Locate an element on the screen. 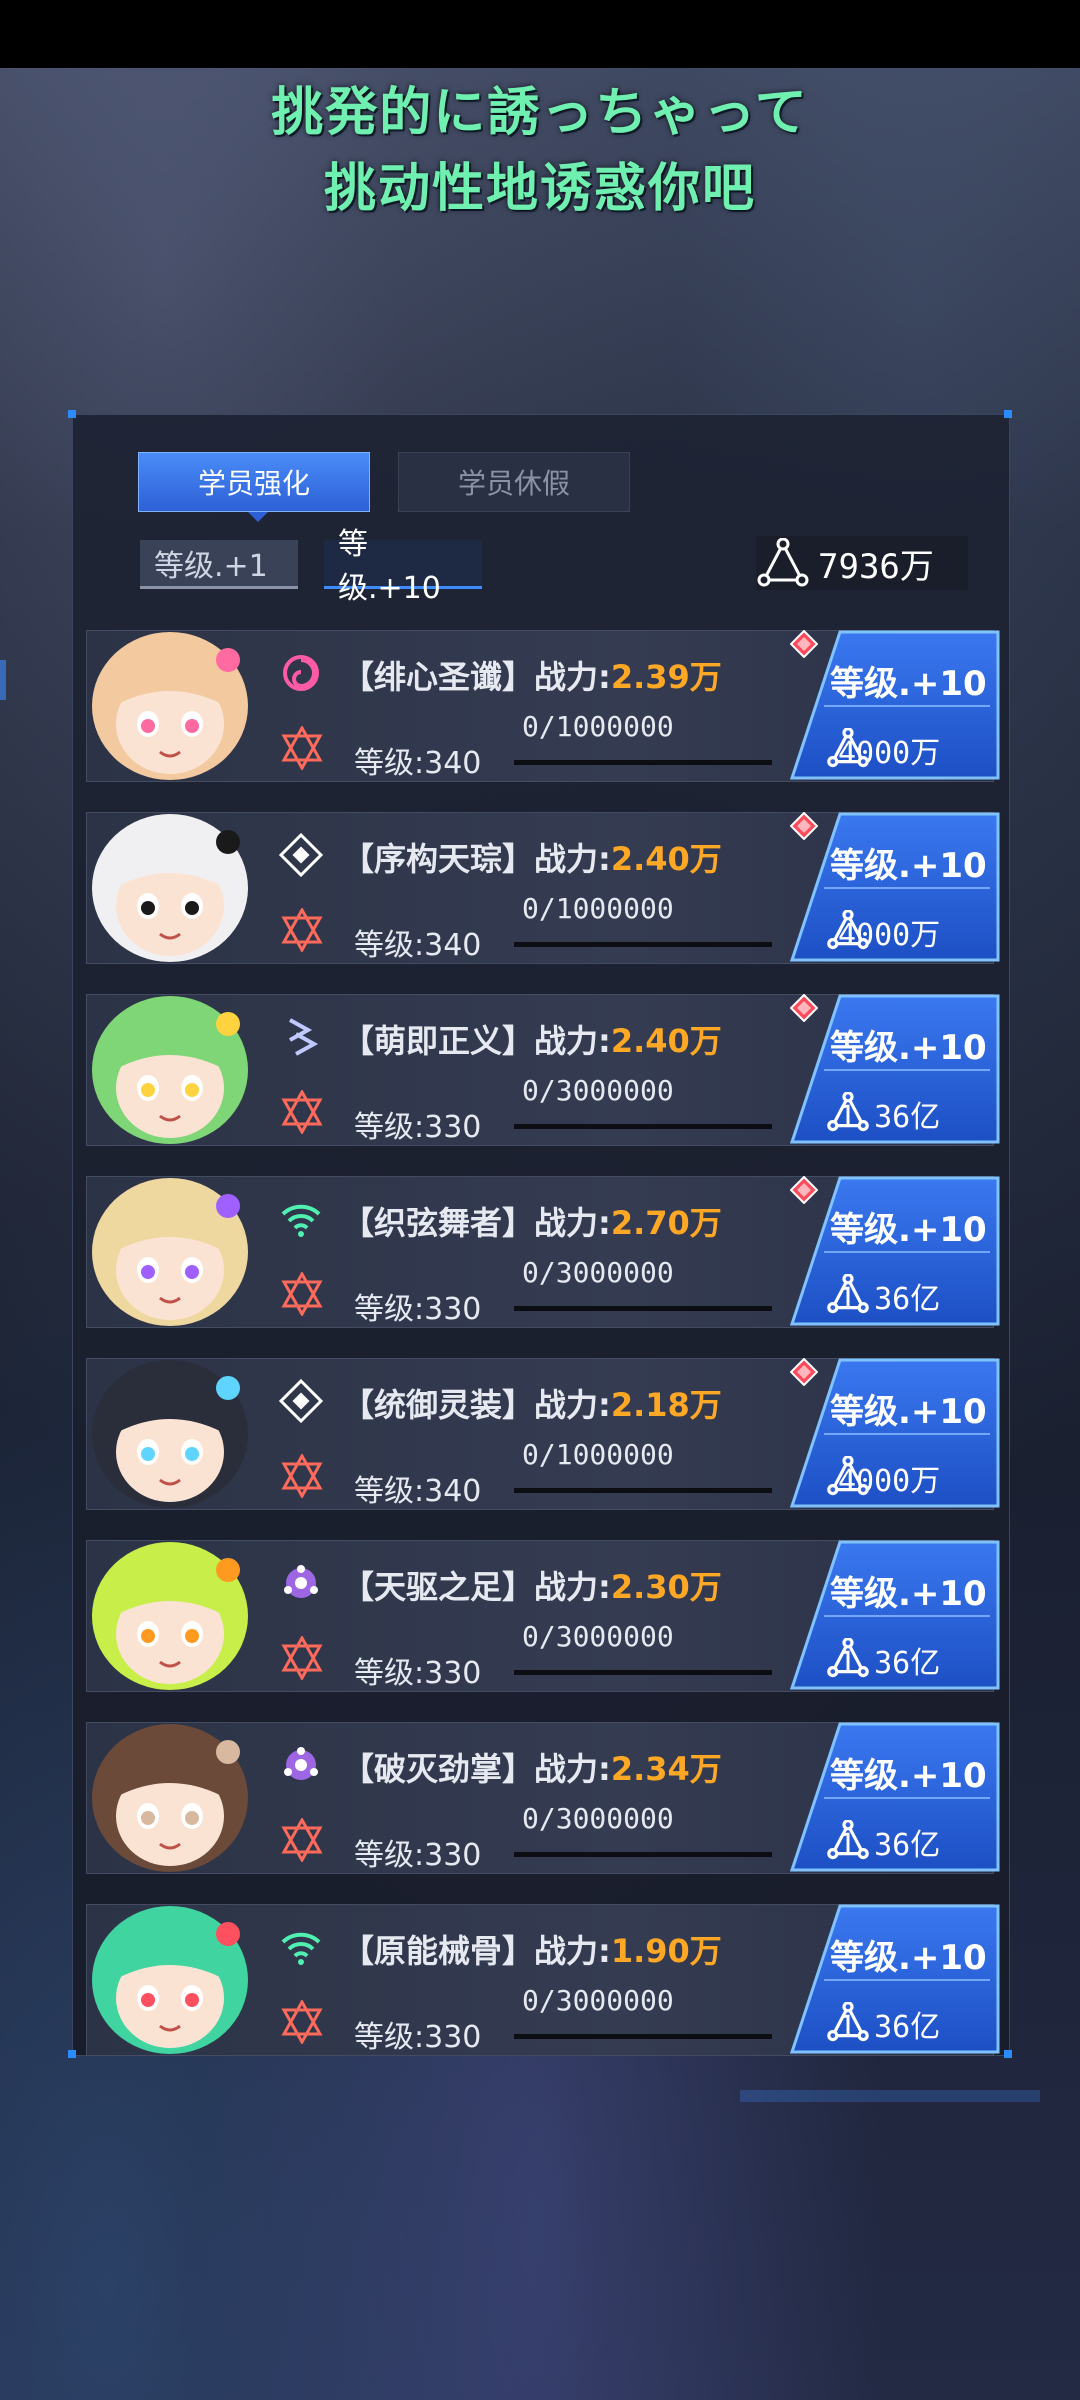 The width and height of the screenshot is (1080, 2400). student-name-line: 【破灭劲掌】战力:2.34万 is located at coordinates (532, 1767).